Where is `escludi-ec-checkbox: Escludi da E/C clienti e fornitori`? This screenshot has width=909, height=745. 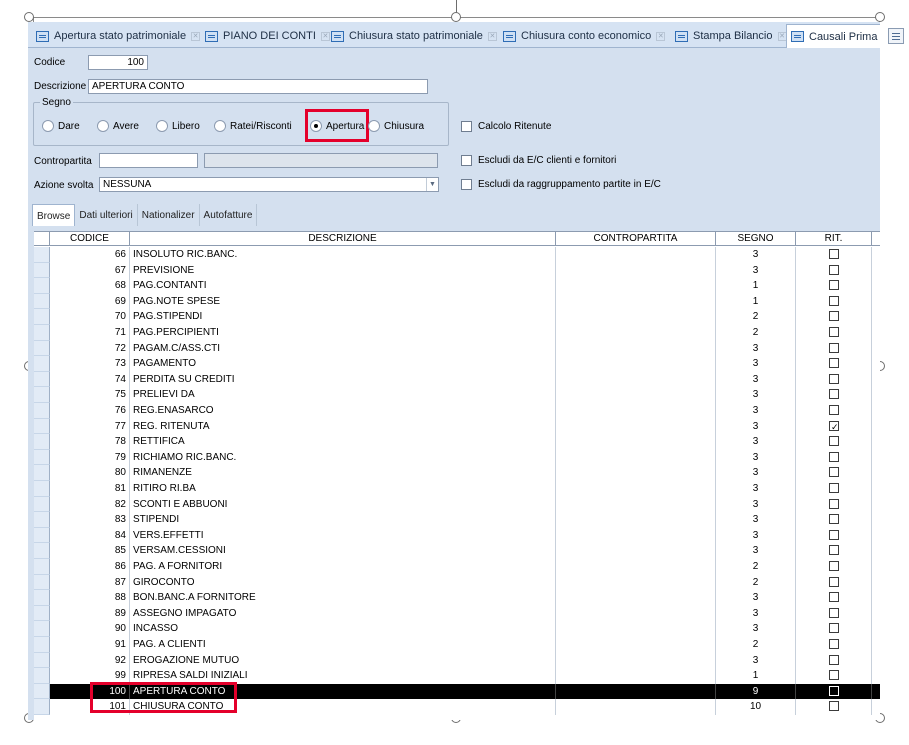 escludi-ec-checkbox: Escludi da E/C clienti e fornitori is located at coordinates (538, 160).